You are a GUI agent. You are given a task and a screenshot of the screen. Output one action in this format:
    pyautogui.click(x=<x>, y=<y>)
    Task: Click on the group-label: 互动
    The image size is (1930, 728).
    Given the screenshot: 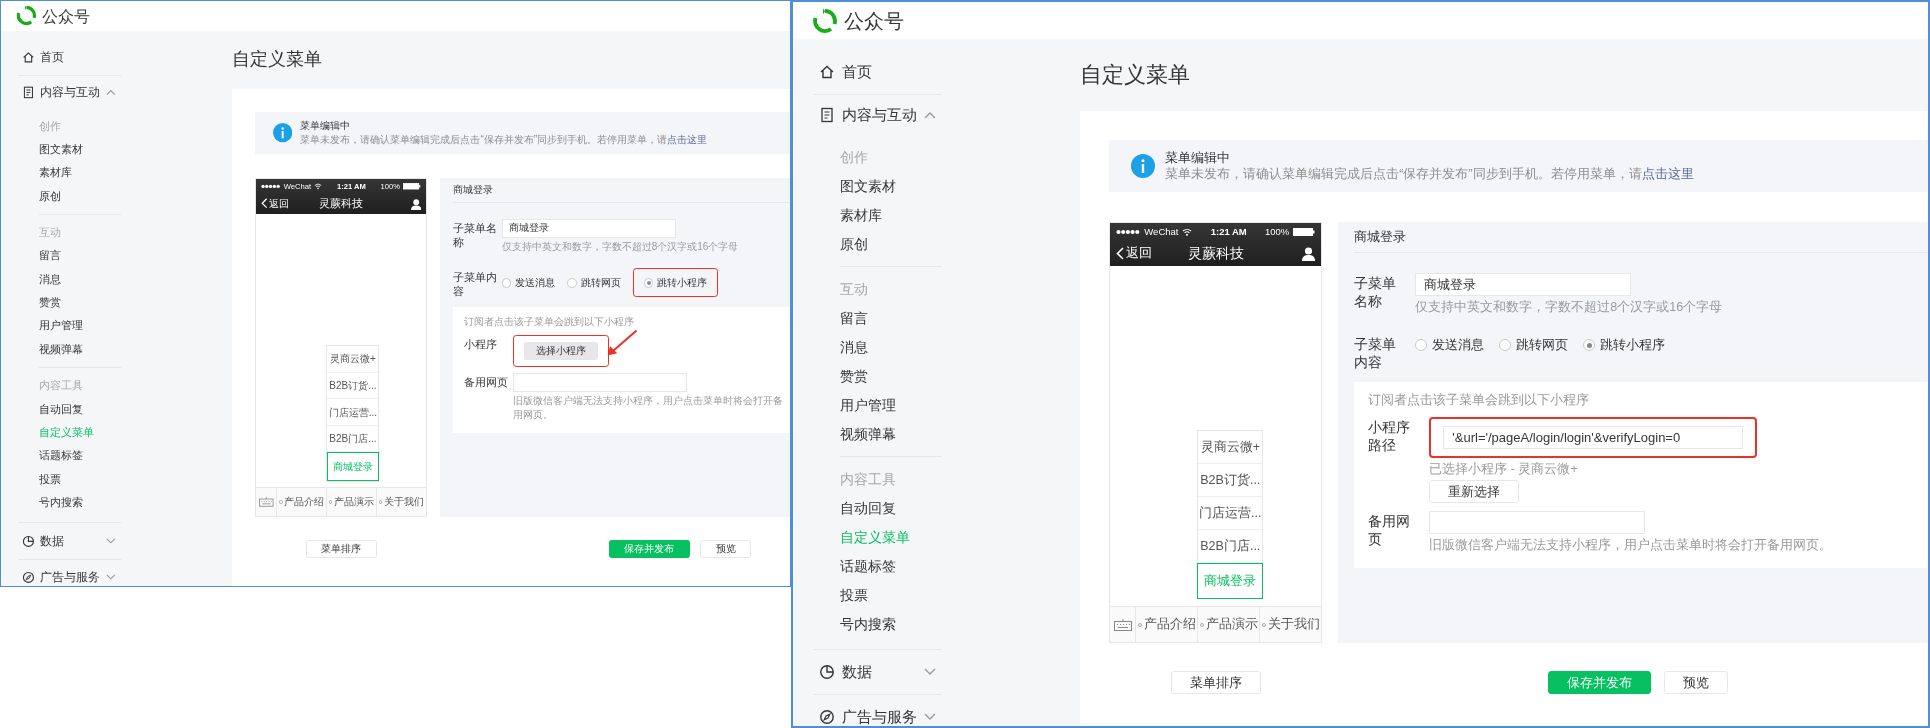 What is the action you would take?
    pyautogui.click(x=50, y=233)
    